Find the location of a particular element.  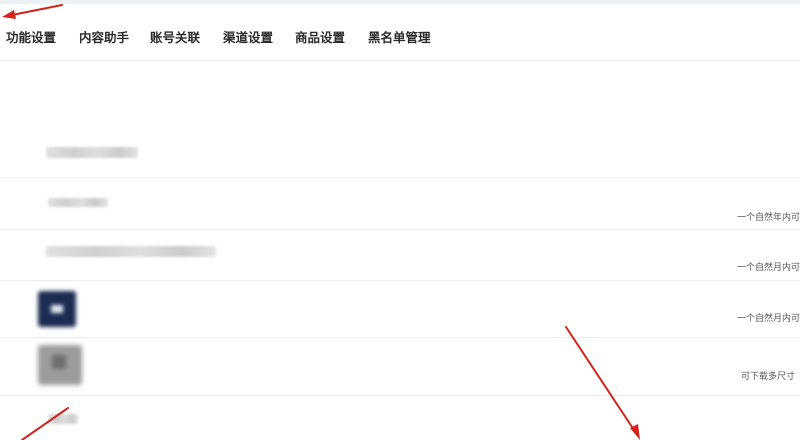

settings-tab-bar: 功能设置 内容助手 账号关联 渠道设置 商品设置 黑名单管理 is located at coordinates (400, 32).